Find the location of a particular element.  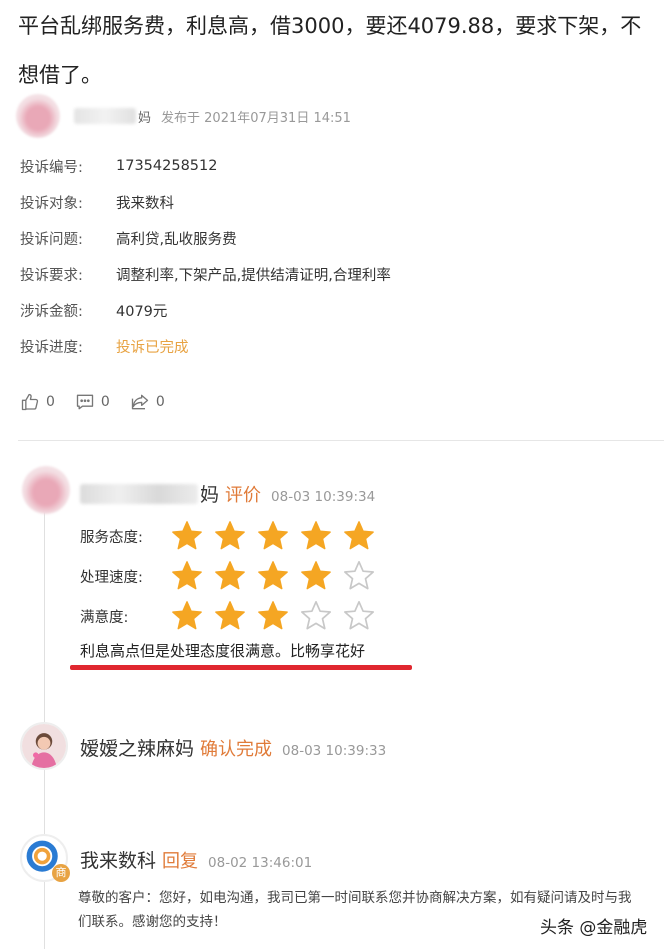

reviewer-avatar is located at coordinates (46, 490).